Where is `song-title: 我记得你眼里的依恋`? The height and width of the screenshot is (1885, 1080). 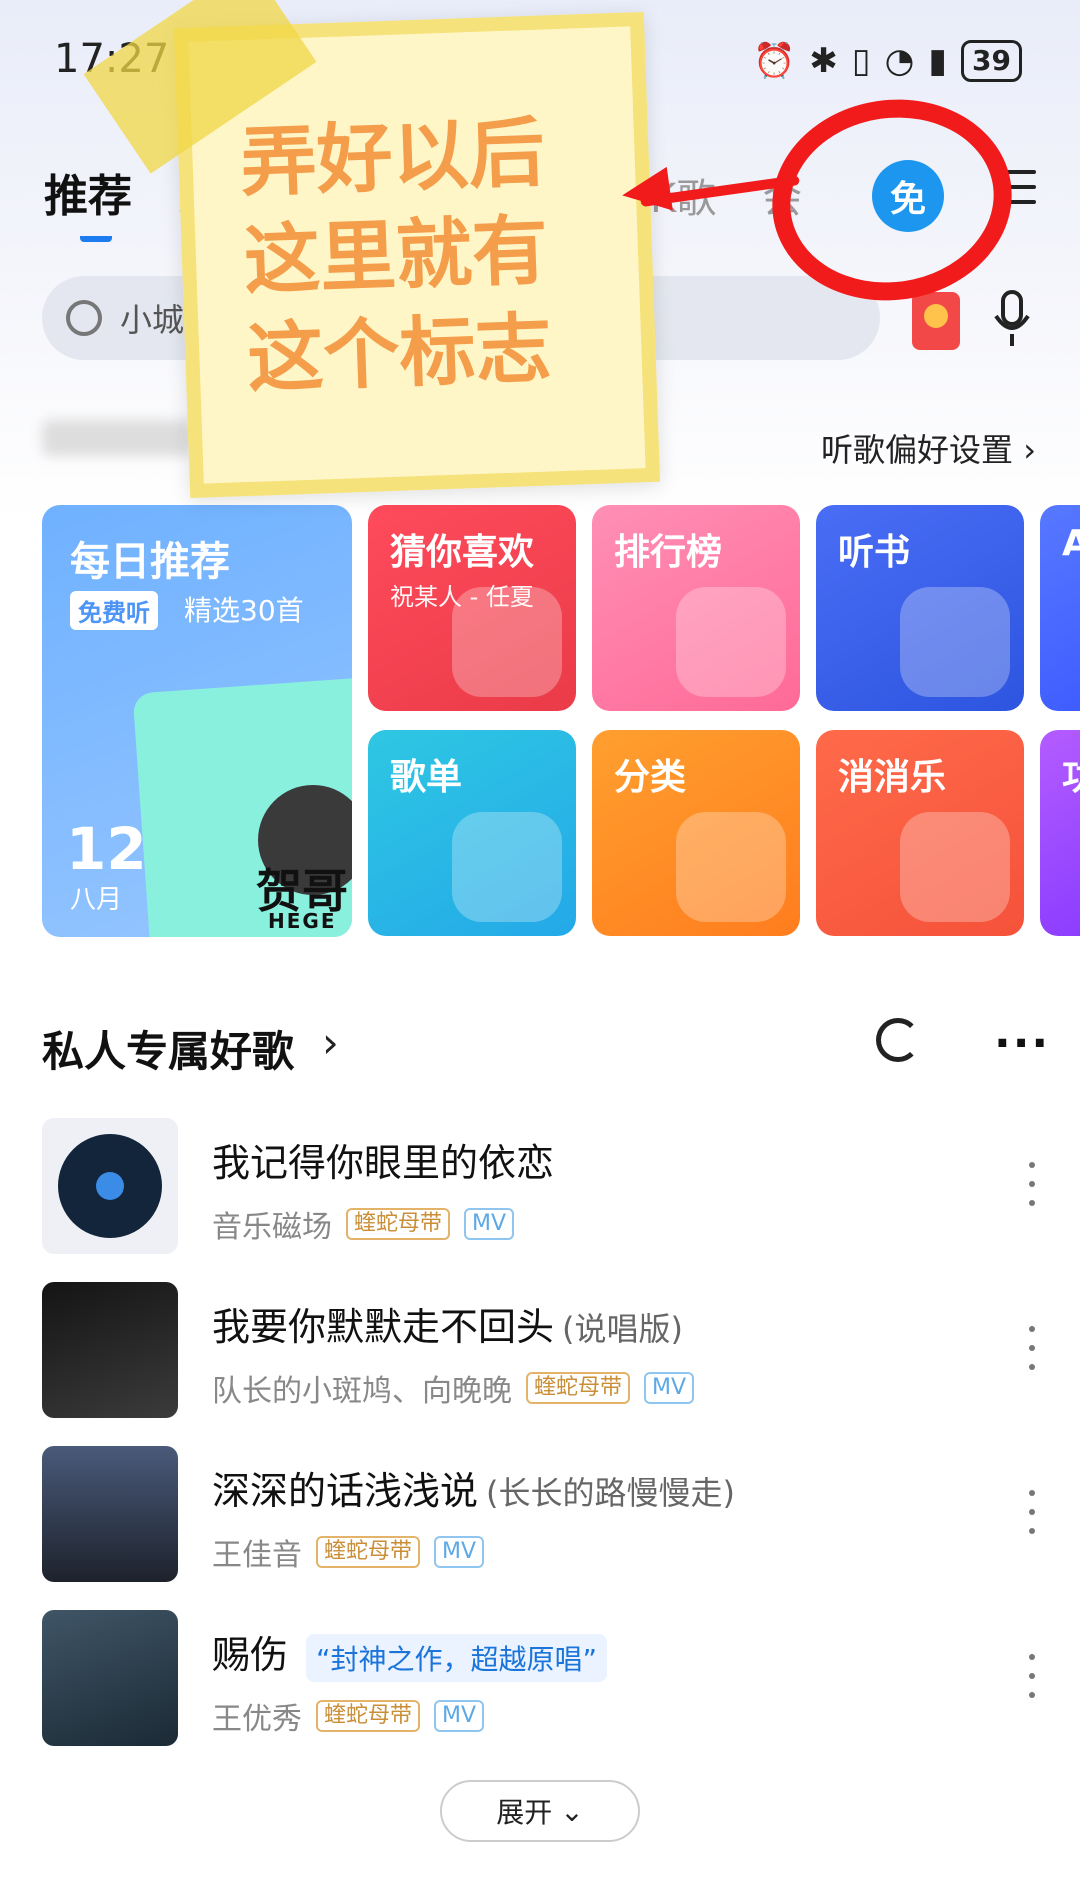
song-title: 我记得你眼里的依恋 is located at coordinates (383, 1163).